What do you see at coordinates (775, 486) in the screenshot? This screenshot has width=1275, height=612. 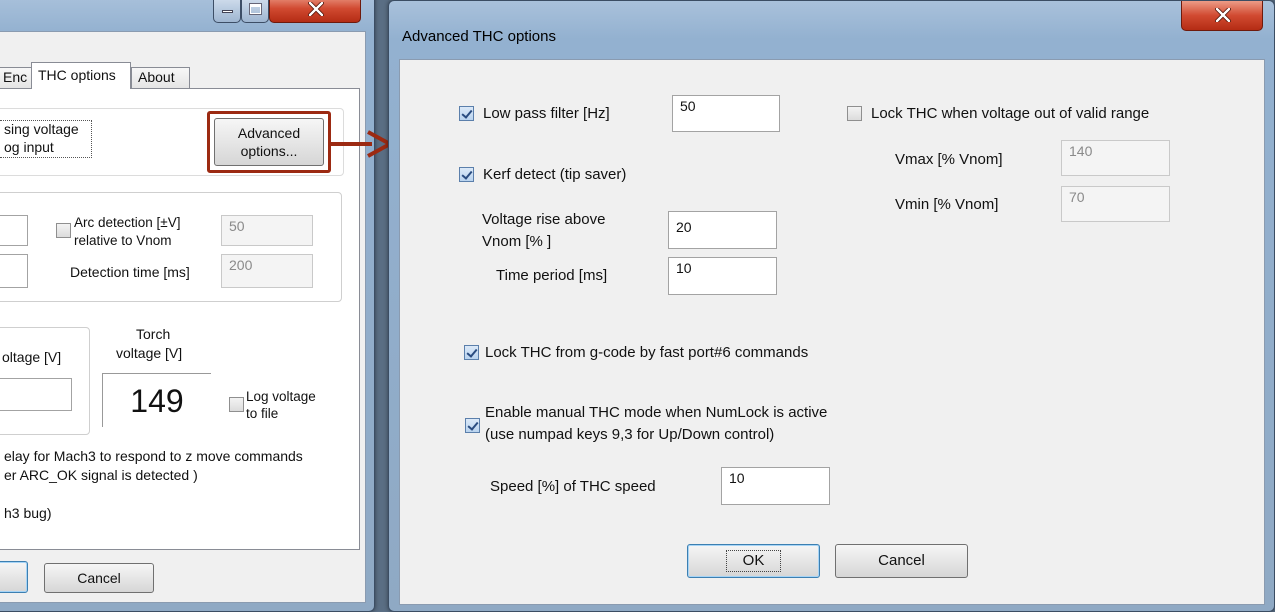 I see `speed-input: 10` at bounding box center [775, 486].